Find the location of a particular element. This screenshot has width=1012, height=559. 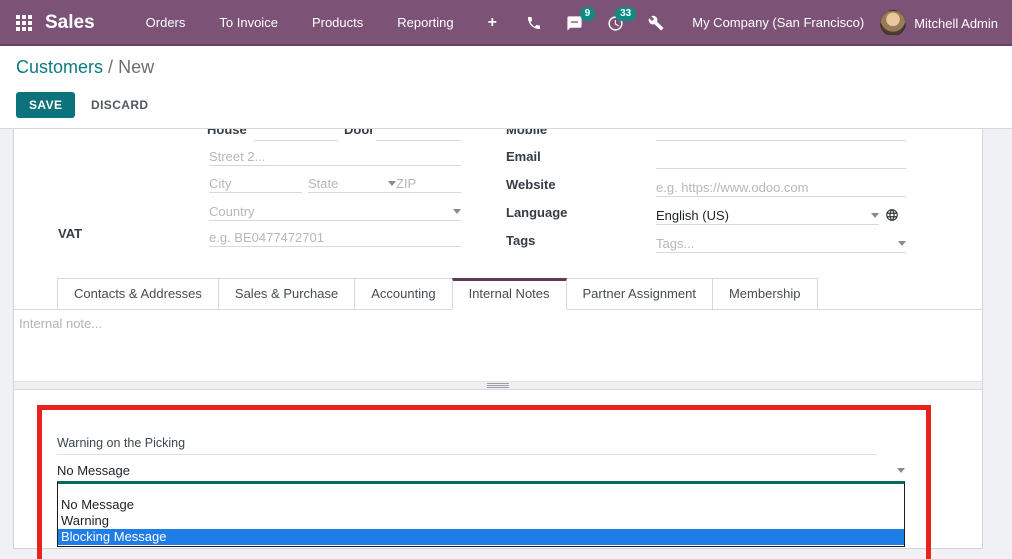

zip-field is located at coordinates (428, 184).